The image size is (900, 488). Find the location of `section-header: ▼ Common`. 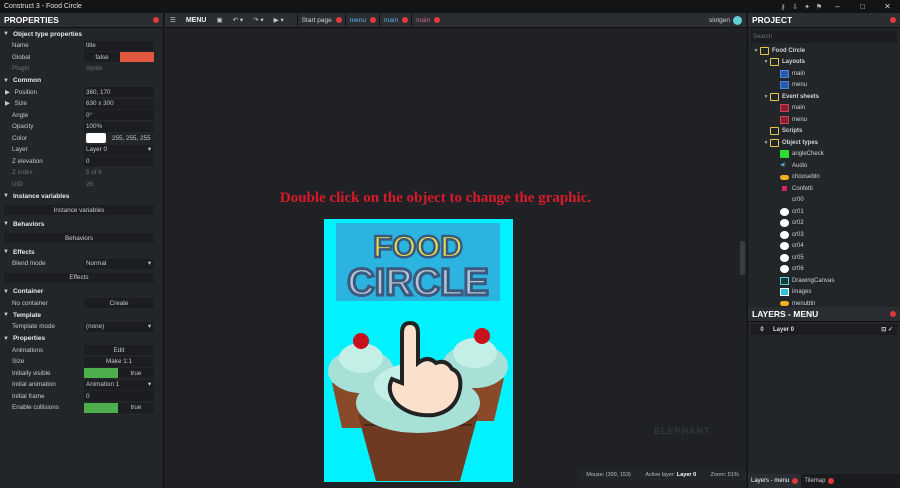

section-header: ▼ Common is located at coordinates (81, 81).